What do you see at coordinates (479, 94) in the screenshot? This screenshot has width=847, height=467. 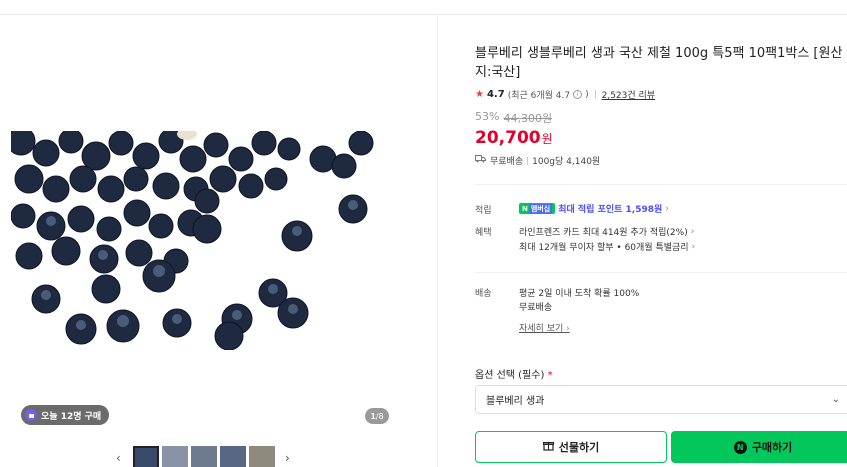 I see `star-icon: ★` at bounding box center [479, 94].